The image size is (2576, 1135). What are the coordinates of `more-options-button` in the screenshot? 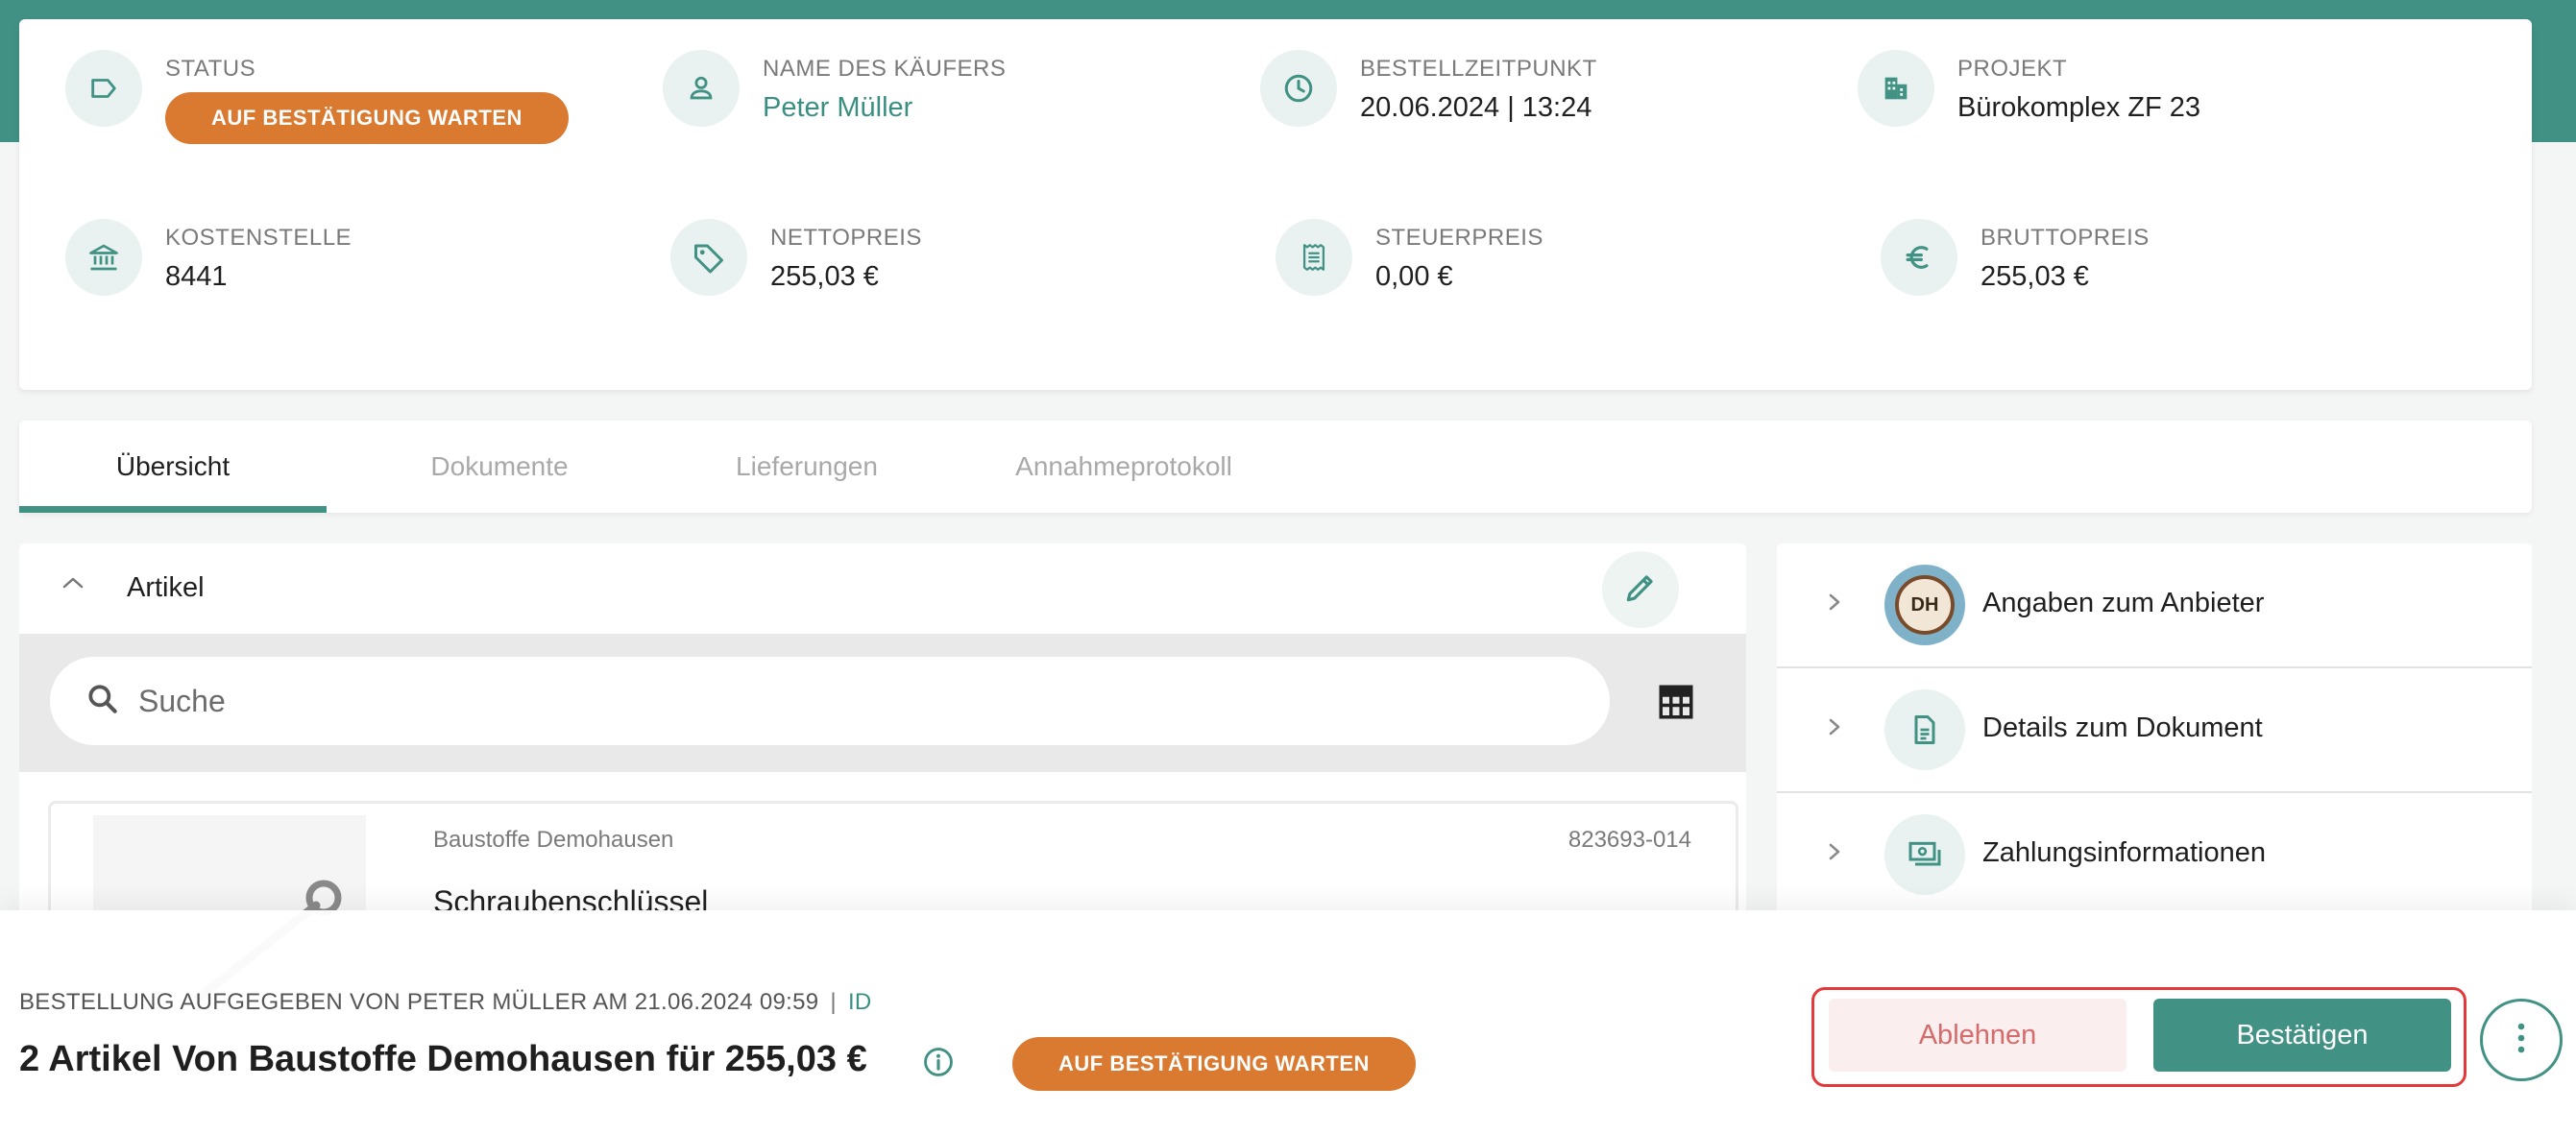 It's located at (2521, 1040).